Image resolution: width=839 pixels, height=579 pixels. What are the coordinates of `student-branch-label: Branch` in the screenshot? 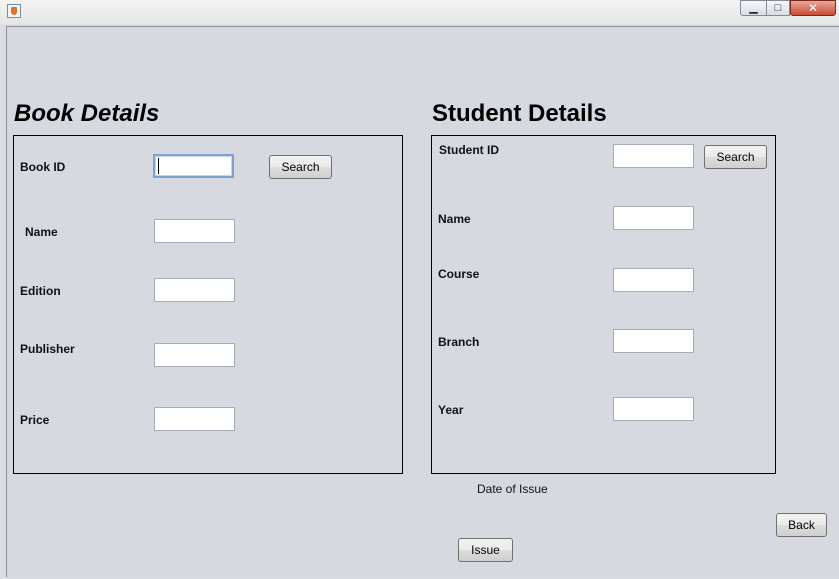 It's located at (459, 342).